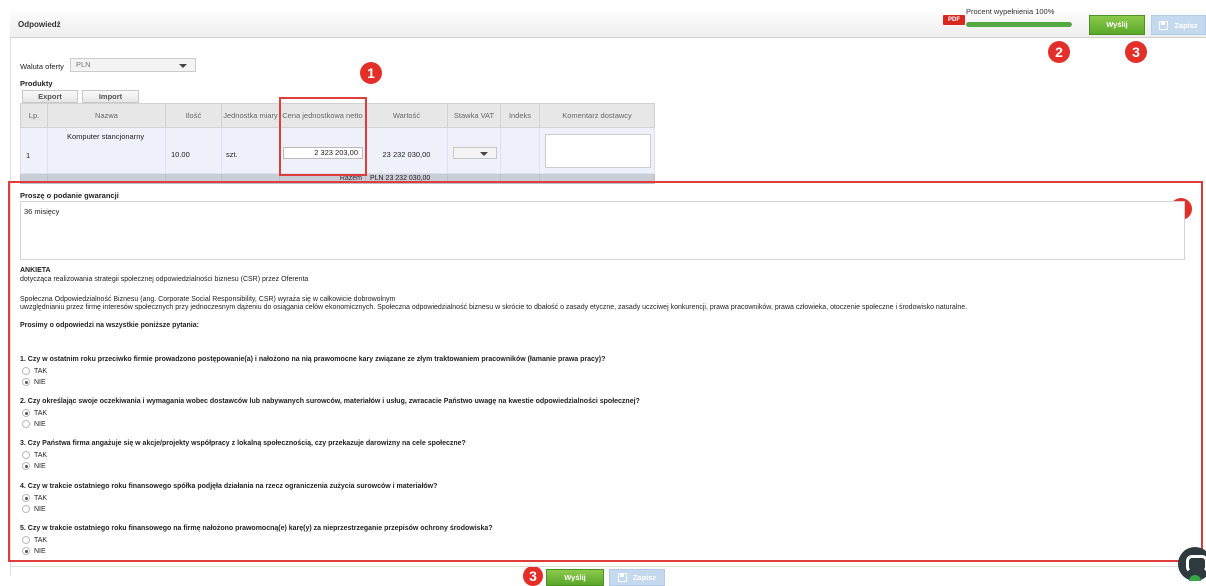 This screenshot has height=586, width=1206. I want to click on q4-yes-radio, so click(26, 498).